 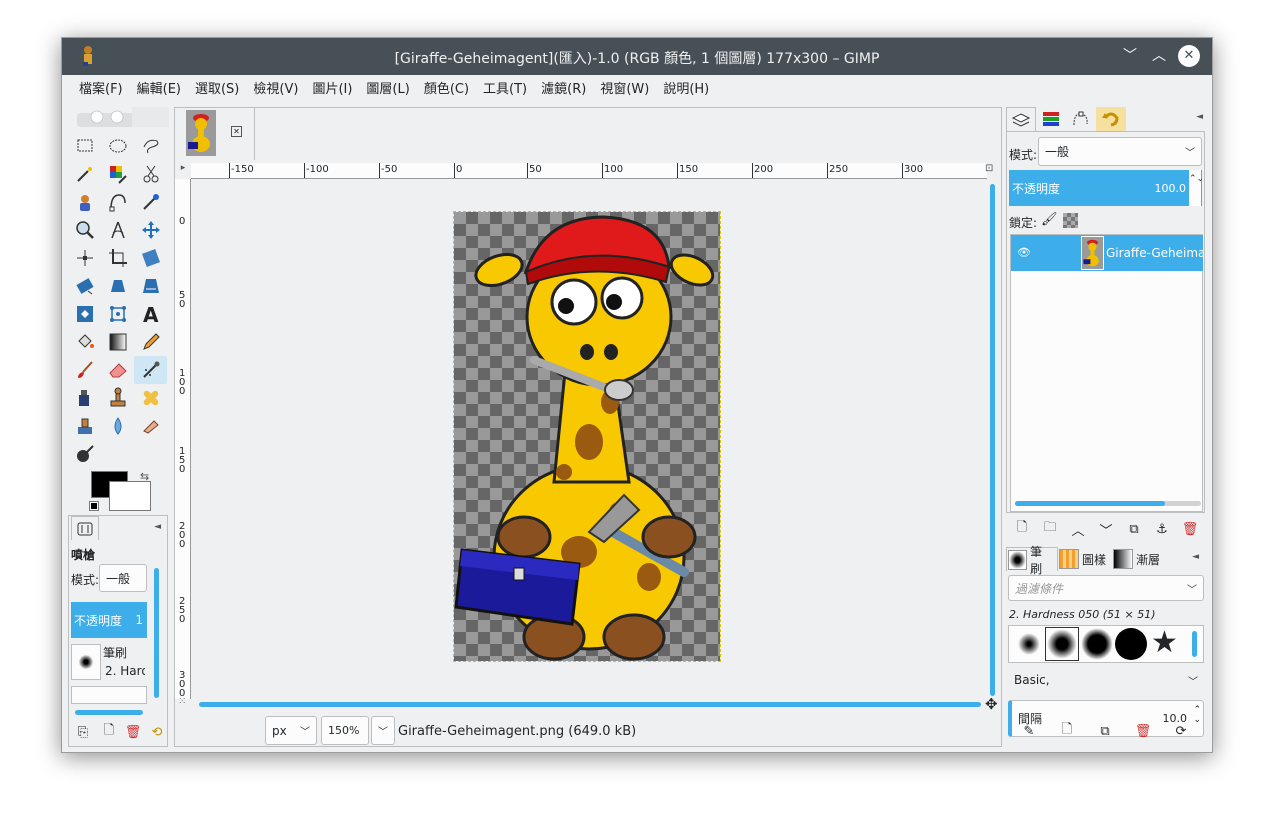 I want to click on foreground-select-icon, so click(x=84, y=202).